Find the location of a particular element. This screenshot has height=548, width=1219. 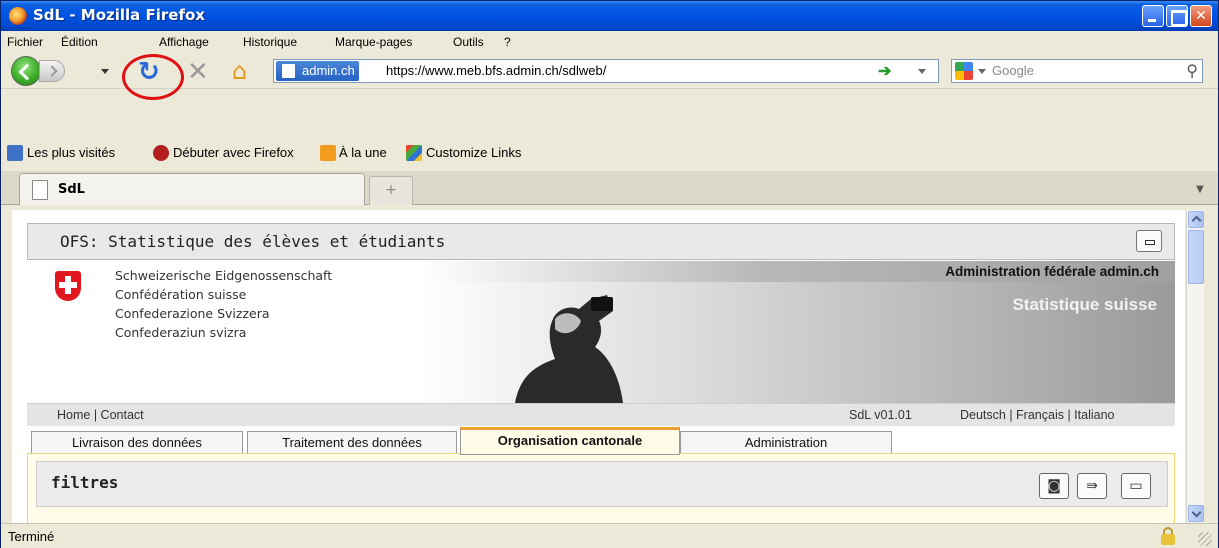

google-engine-icon is located at coordinates (964, 71).